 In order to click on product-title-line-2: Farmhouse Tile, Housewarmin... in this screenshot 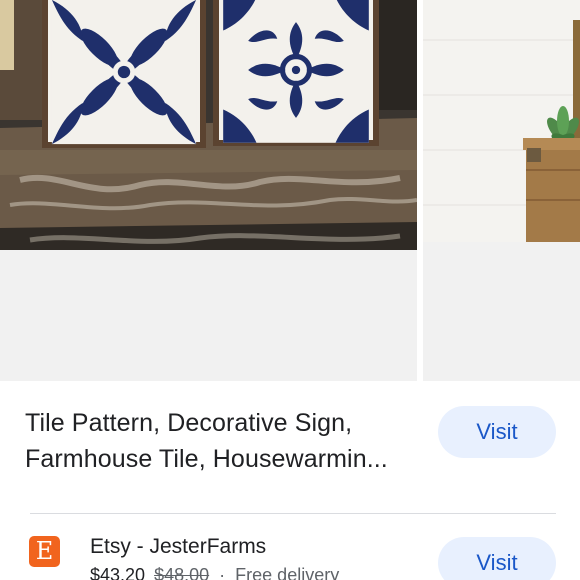, I will do `click(206, 459)`.